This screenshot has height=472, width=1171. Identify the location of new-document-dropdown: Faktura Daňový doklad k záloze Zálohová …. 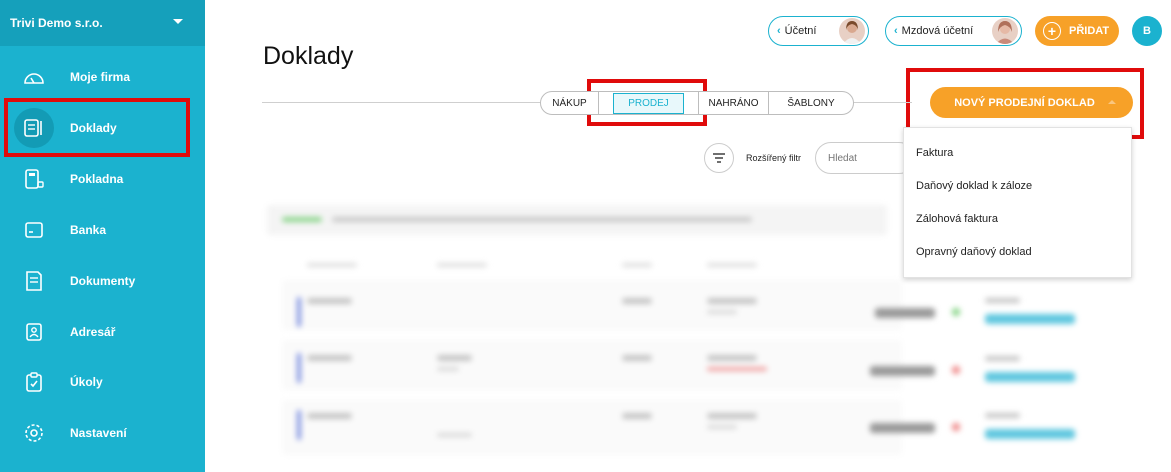
(1017, 202).